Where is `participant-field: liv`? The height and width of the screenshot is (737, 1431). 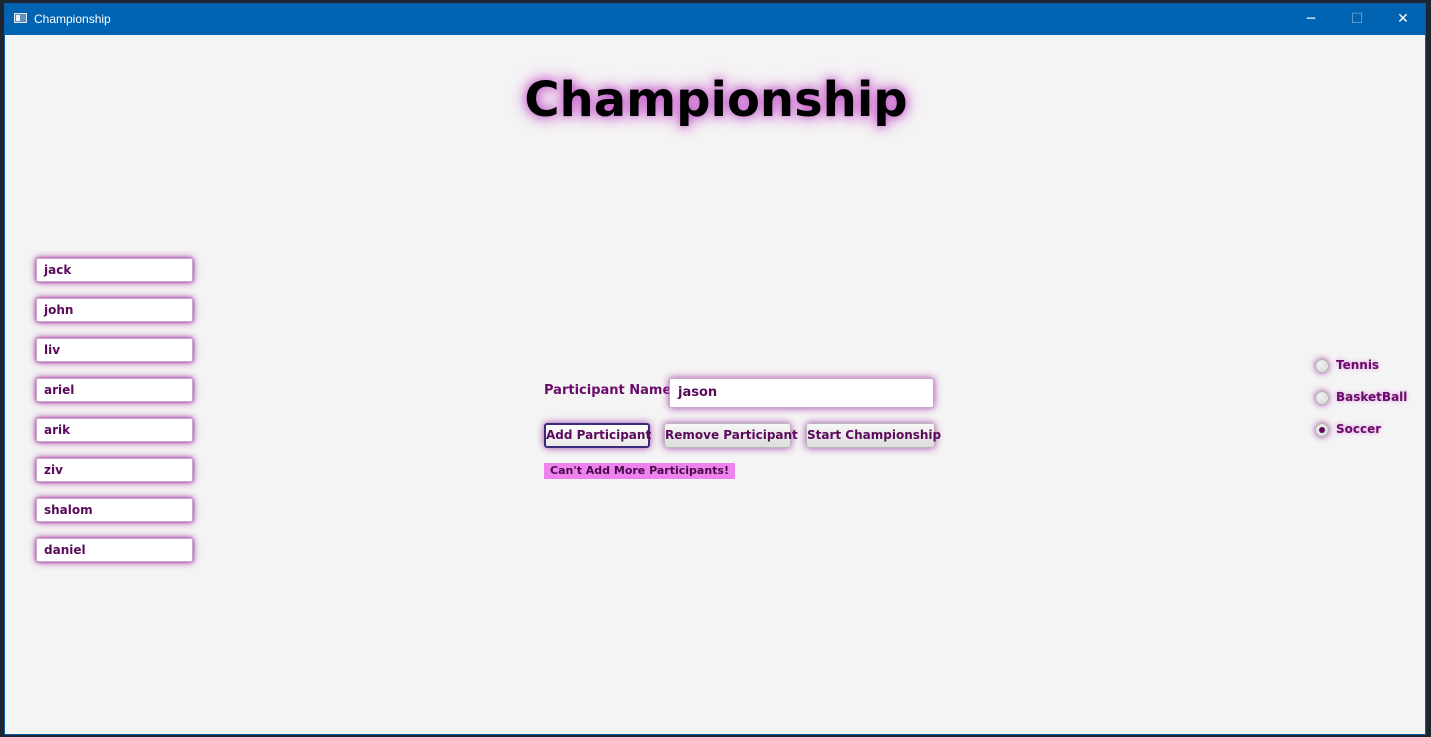
participant-field: liv is located at coordinates (114, 350).